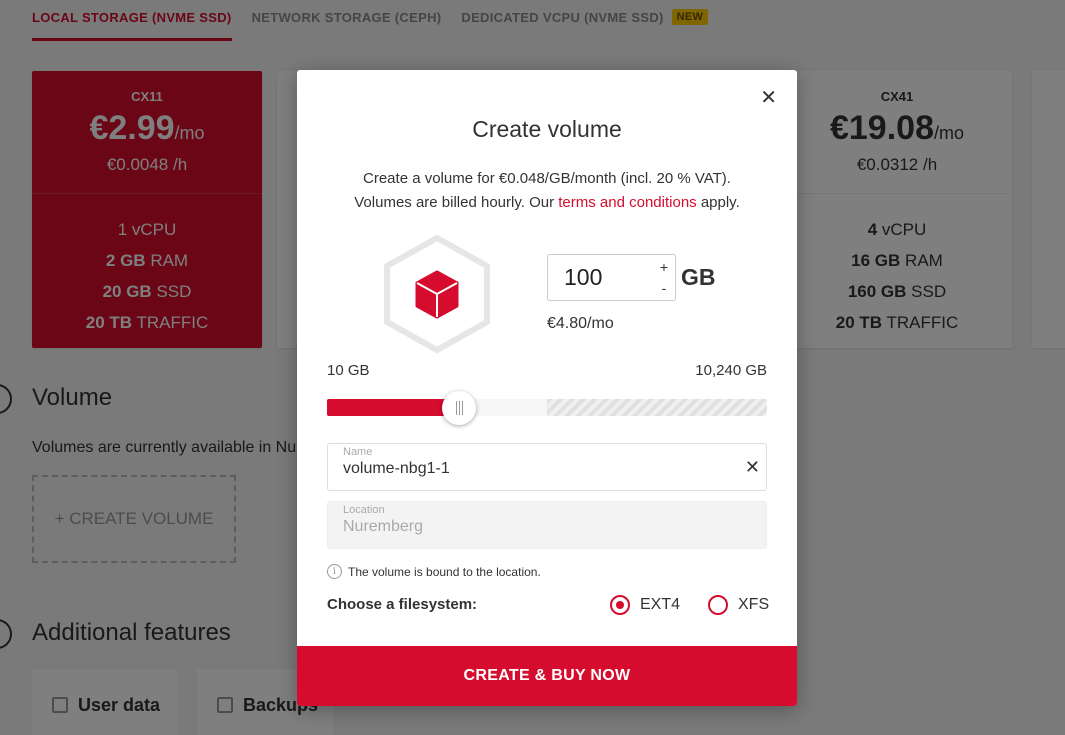 This screenshot has height=735, width=1065. What do you see at coordinates (664, 277) in the screenshot?
I see `size-stepper: + -` at bounding box center [664, 277].